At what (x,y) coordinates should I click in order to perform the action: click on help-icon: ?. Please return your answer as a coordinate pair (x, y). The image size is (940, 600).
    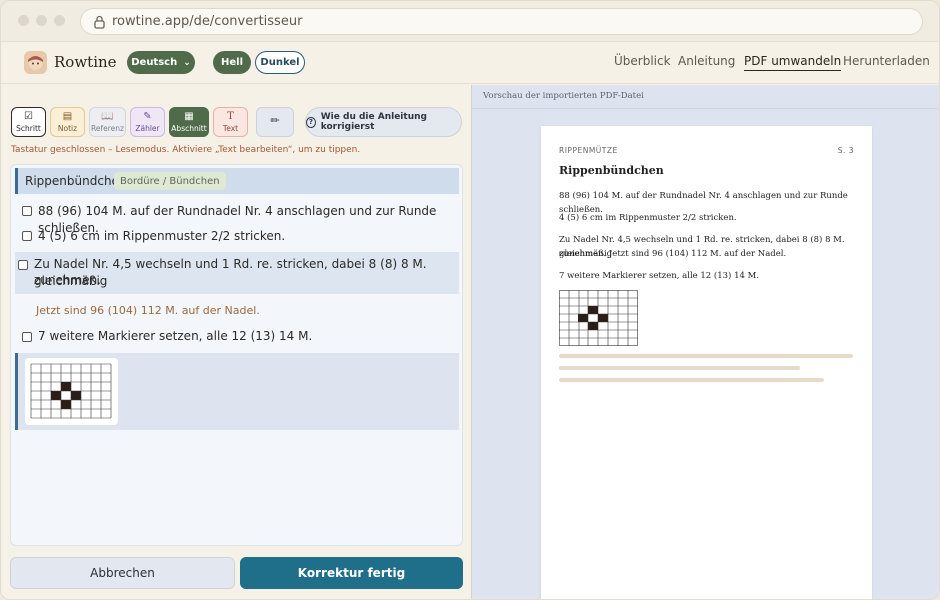
    Looking at the image, I should click on (311, 122).